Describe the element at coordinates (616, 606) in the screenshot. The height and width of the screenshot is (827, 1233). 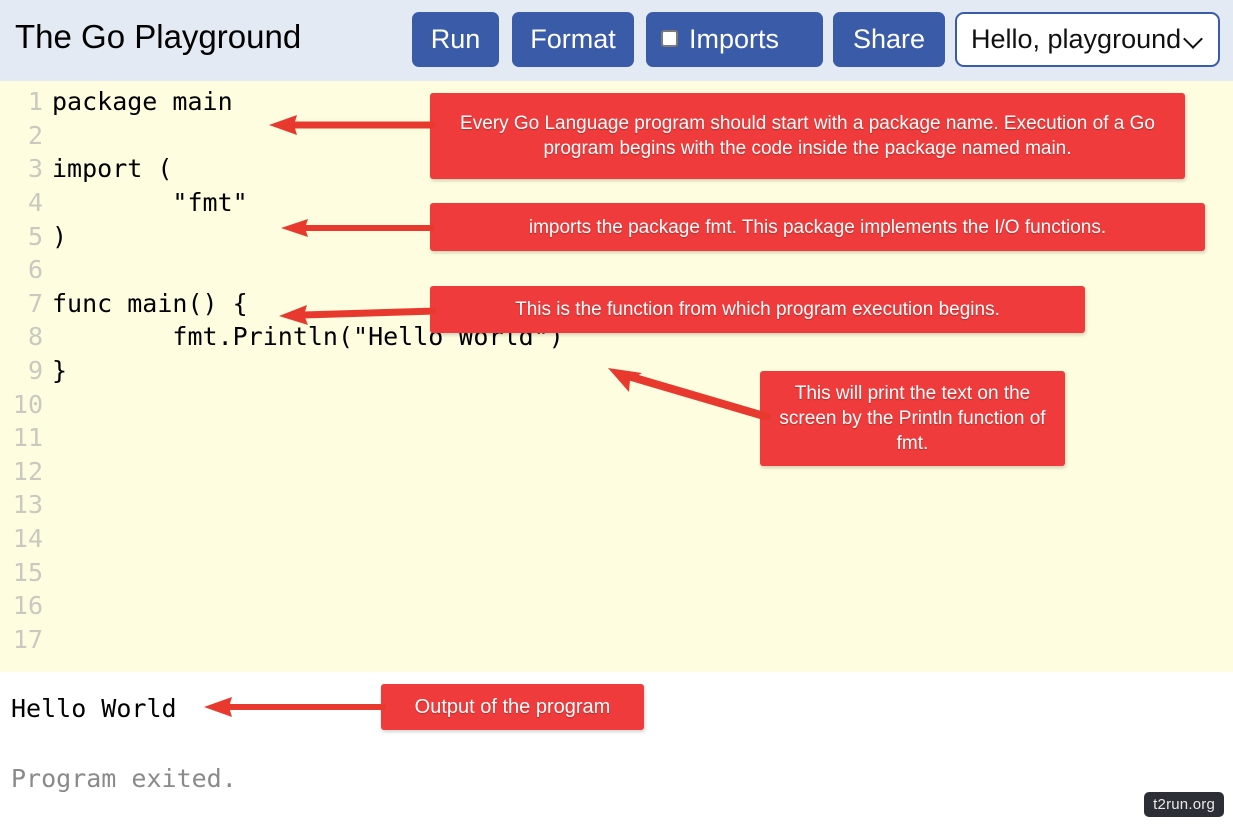
I see `code-line: 16` at that location.